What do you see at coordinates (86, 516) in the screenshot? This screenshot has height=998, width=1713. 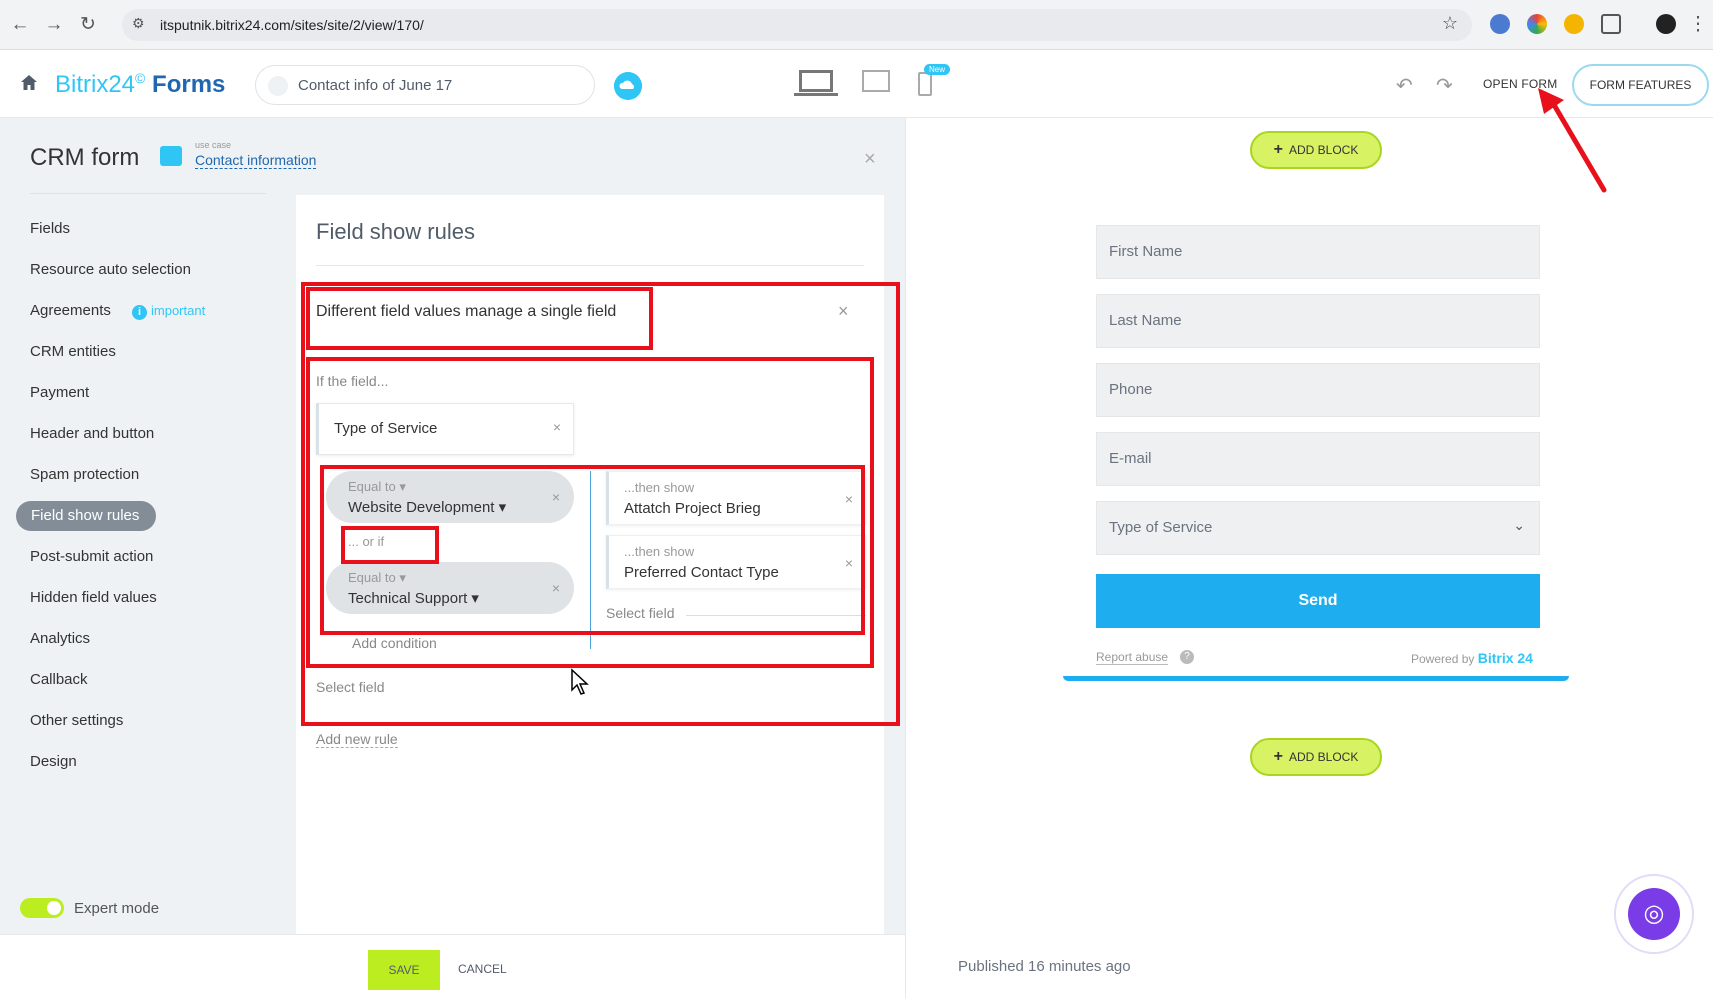 I see `sidebar-item-field-show-rules: Field show rules` at bounding box center [86, 516].